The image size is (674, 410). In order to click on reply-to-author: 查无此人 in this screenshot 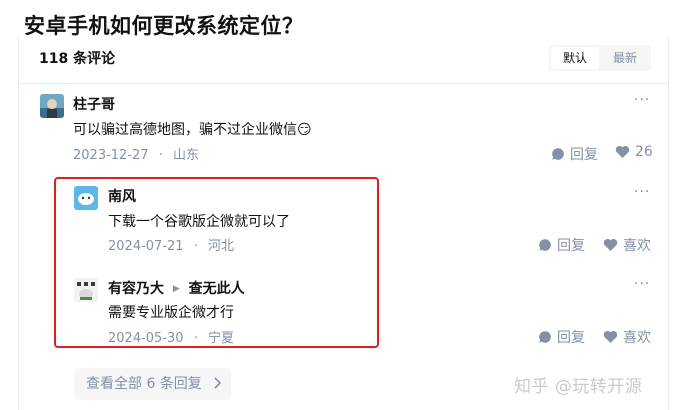, I will do `click(217, 289)`.